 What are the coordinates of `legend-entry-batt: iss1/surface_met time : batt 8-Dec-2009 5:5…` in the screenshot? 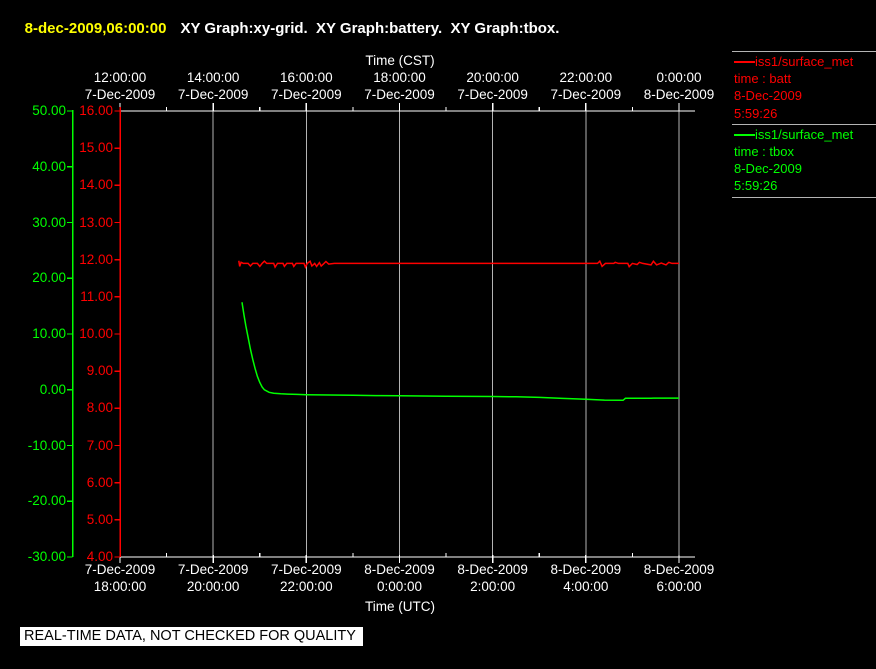 It's located at (804, 87).